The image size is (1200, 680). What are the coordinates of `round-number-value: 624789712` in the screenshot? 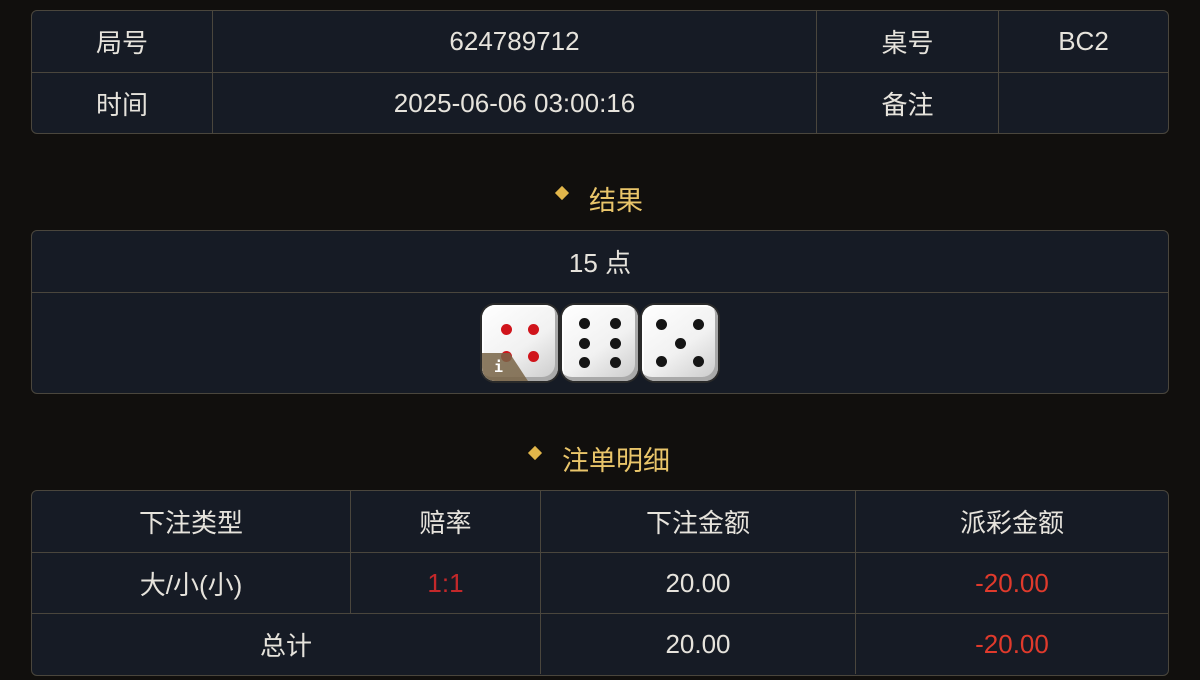 It's located at (515, 41).